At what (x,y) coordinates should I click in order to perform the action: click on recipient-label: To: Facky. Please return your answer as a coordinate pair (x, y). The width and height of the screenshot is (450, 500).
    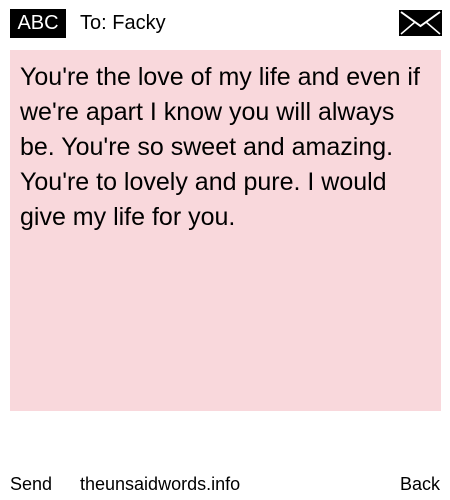
    Looking at the image, I should click on (123, 23).